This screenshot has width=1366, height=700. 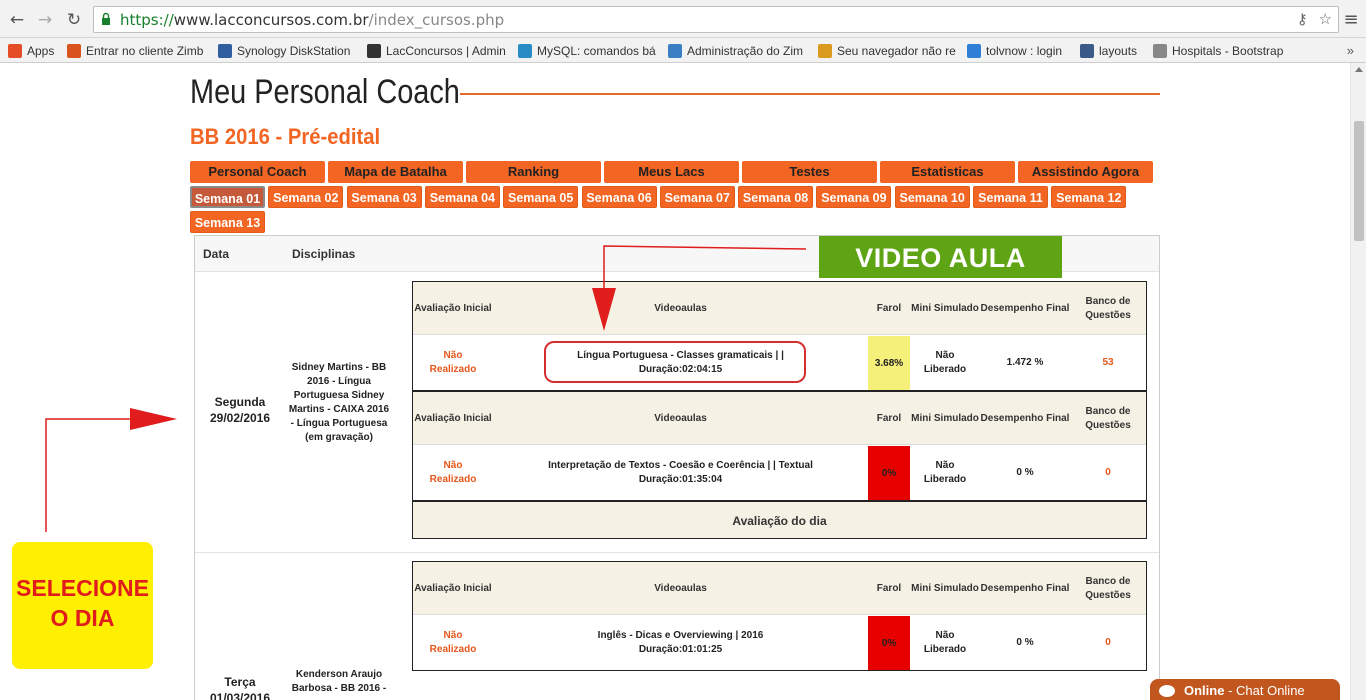 What do you see at coordinates (225, 50) in the screenshot?
I see `dsm-icon` at bounding box center [225, 50].